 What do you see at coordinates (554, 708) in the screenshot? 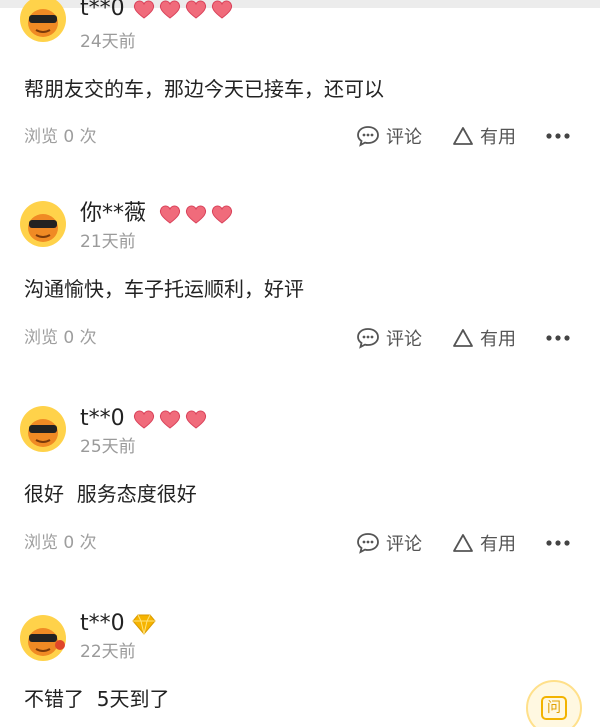
I see `question-bubble-icon: 问` at bounding box center [554, 708].